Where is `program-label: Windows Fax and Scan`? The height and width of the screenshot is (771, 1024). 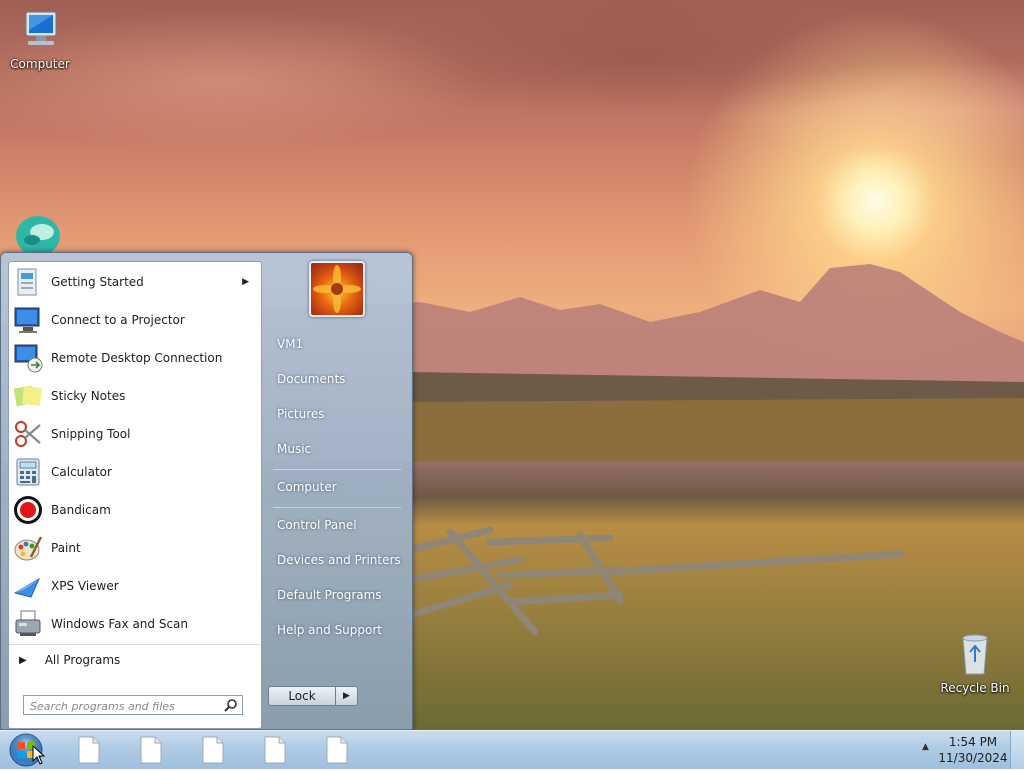
program-label: Windows Fax and Scan is located at coordinates (120, 624).